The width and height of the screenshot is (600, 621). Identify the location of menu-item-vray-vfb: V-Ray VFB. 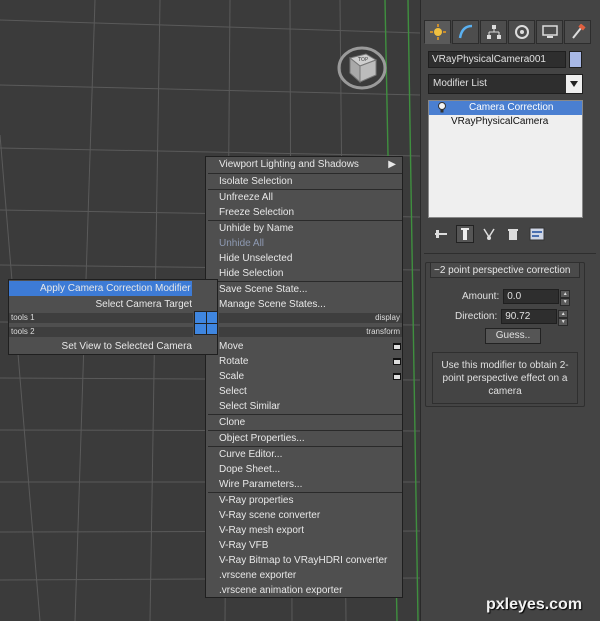
(237, 545).